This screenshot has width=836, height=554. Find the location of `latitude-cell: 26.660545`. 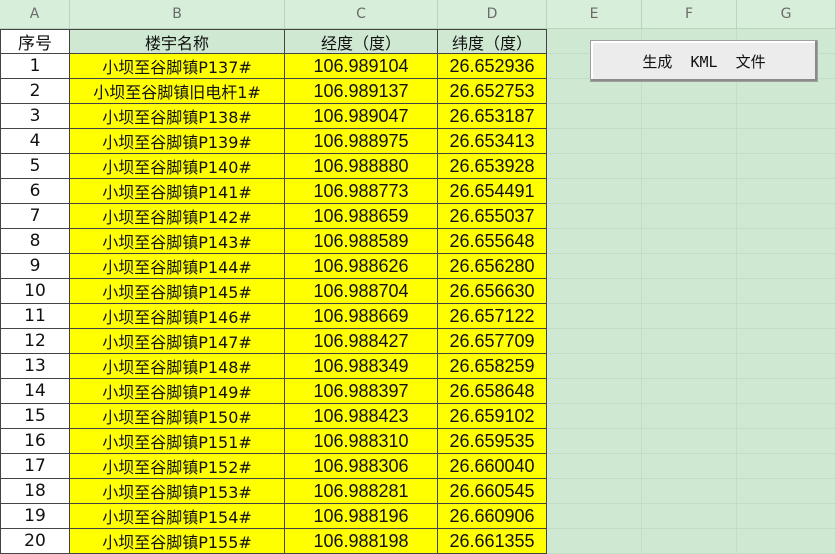

latitude-cell: 26.660545 is located at coordinates (492, 491).